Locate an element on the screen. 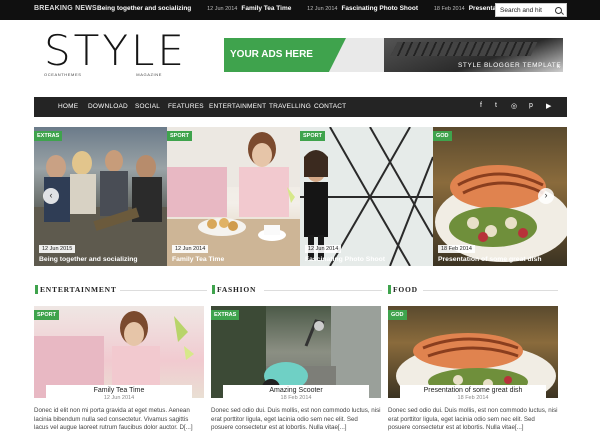 The image size is (600, 437). facebook-icon: f is located at coordinates (481, 105).